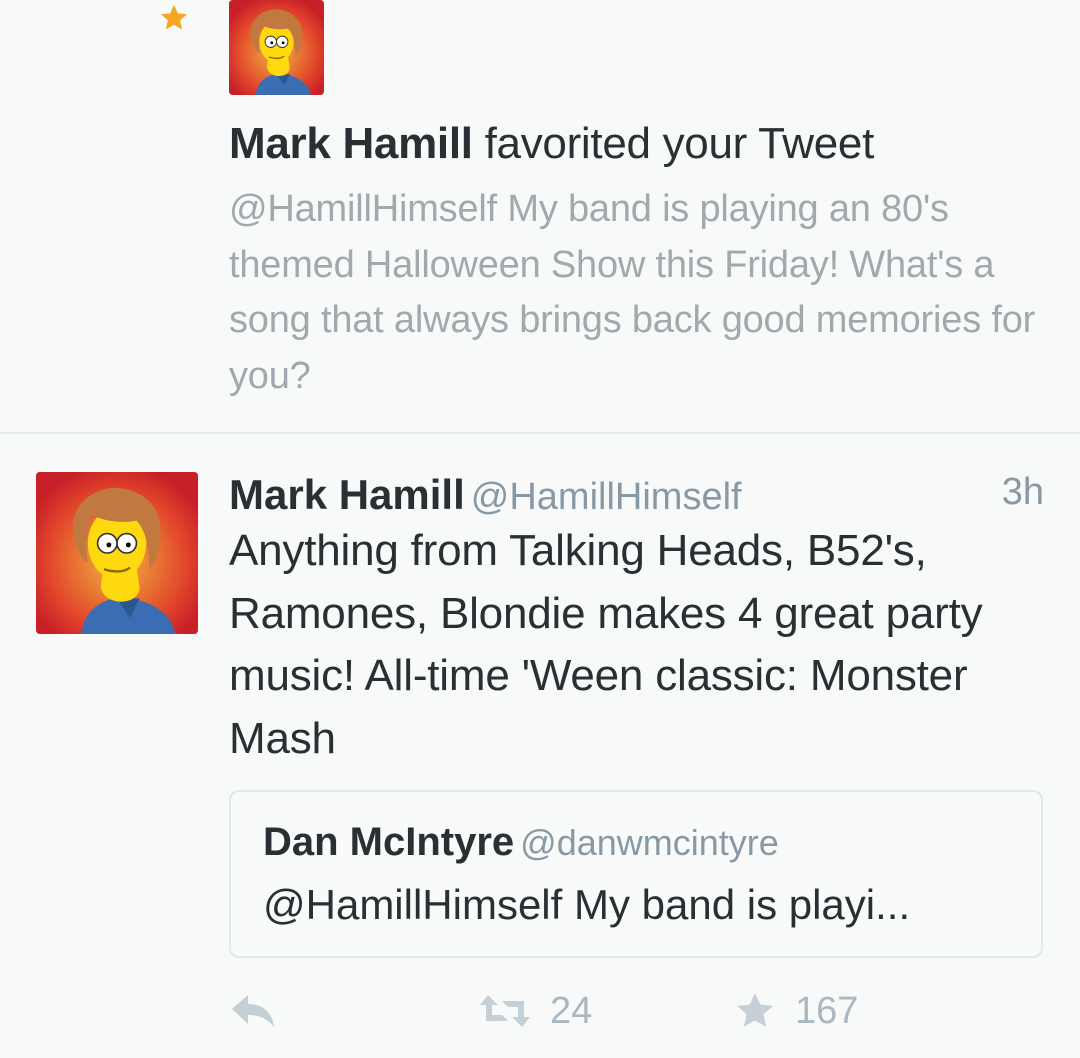  I want to click on tweet-author-handle: @HamillHimself, so click(606, 497).